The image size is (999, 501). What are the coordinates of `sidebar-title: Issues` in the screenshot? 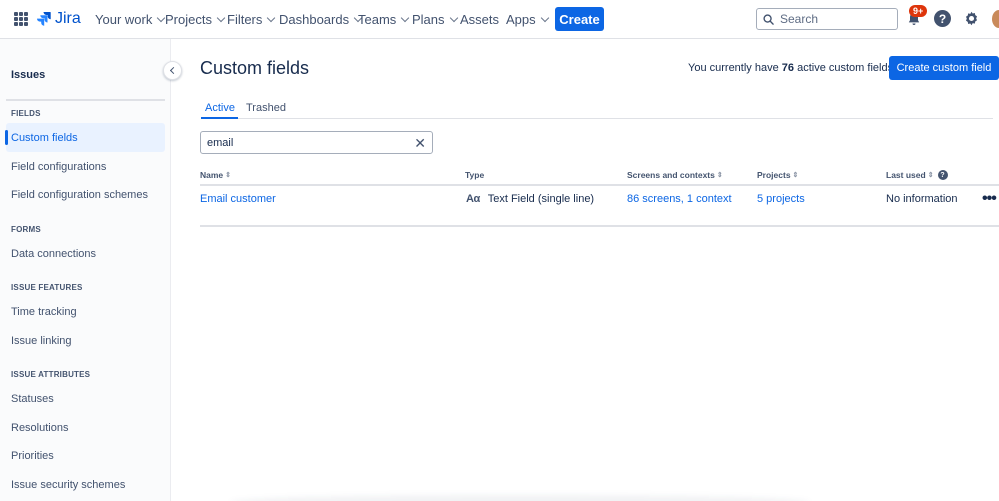 It's located at (28, 75).